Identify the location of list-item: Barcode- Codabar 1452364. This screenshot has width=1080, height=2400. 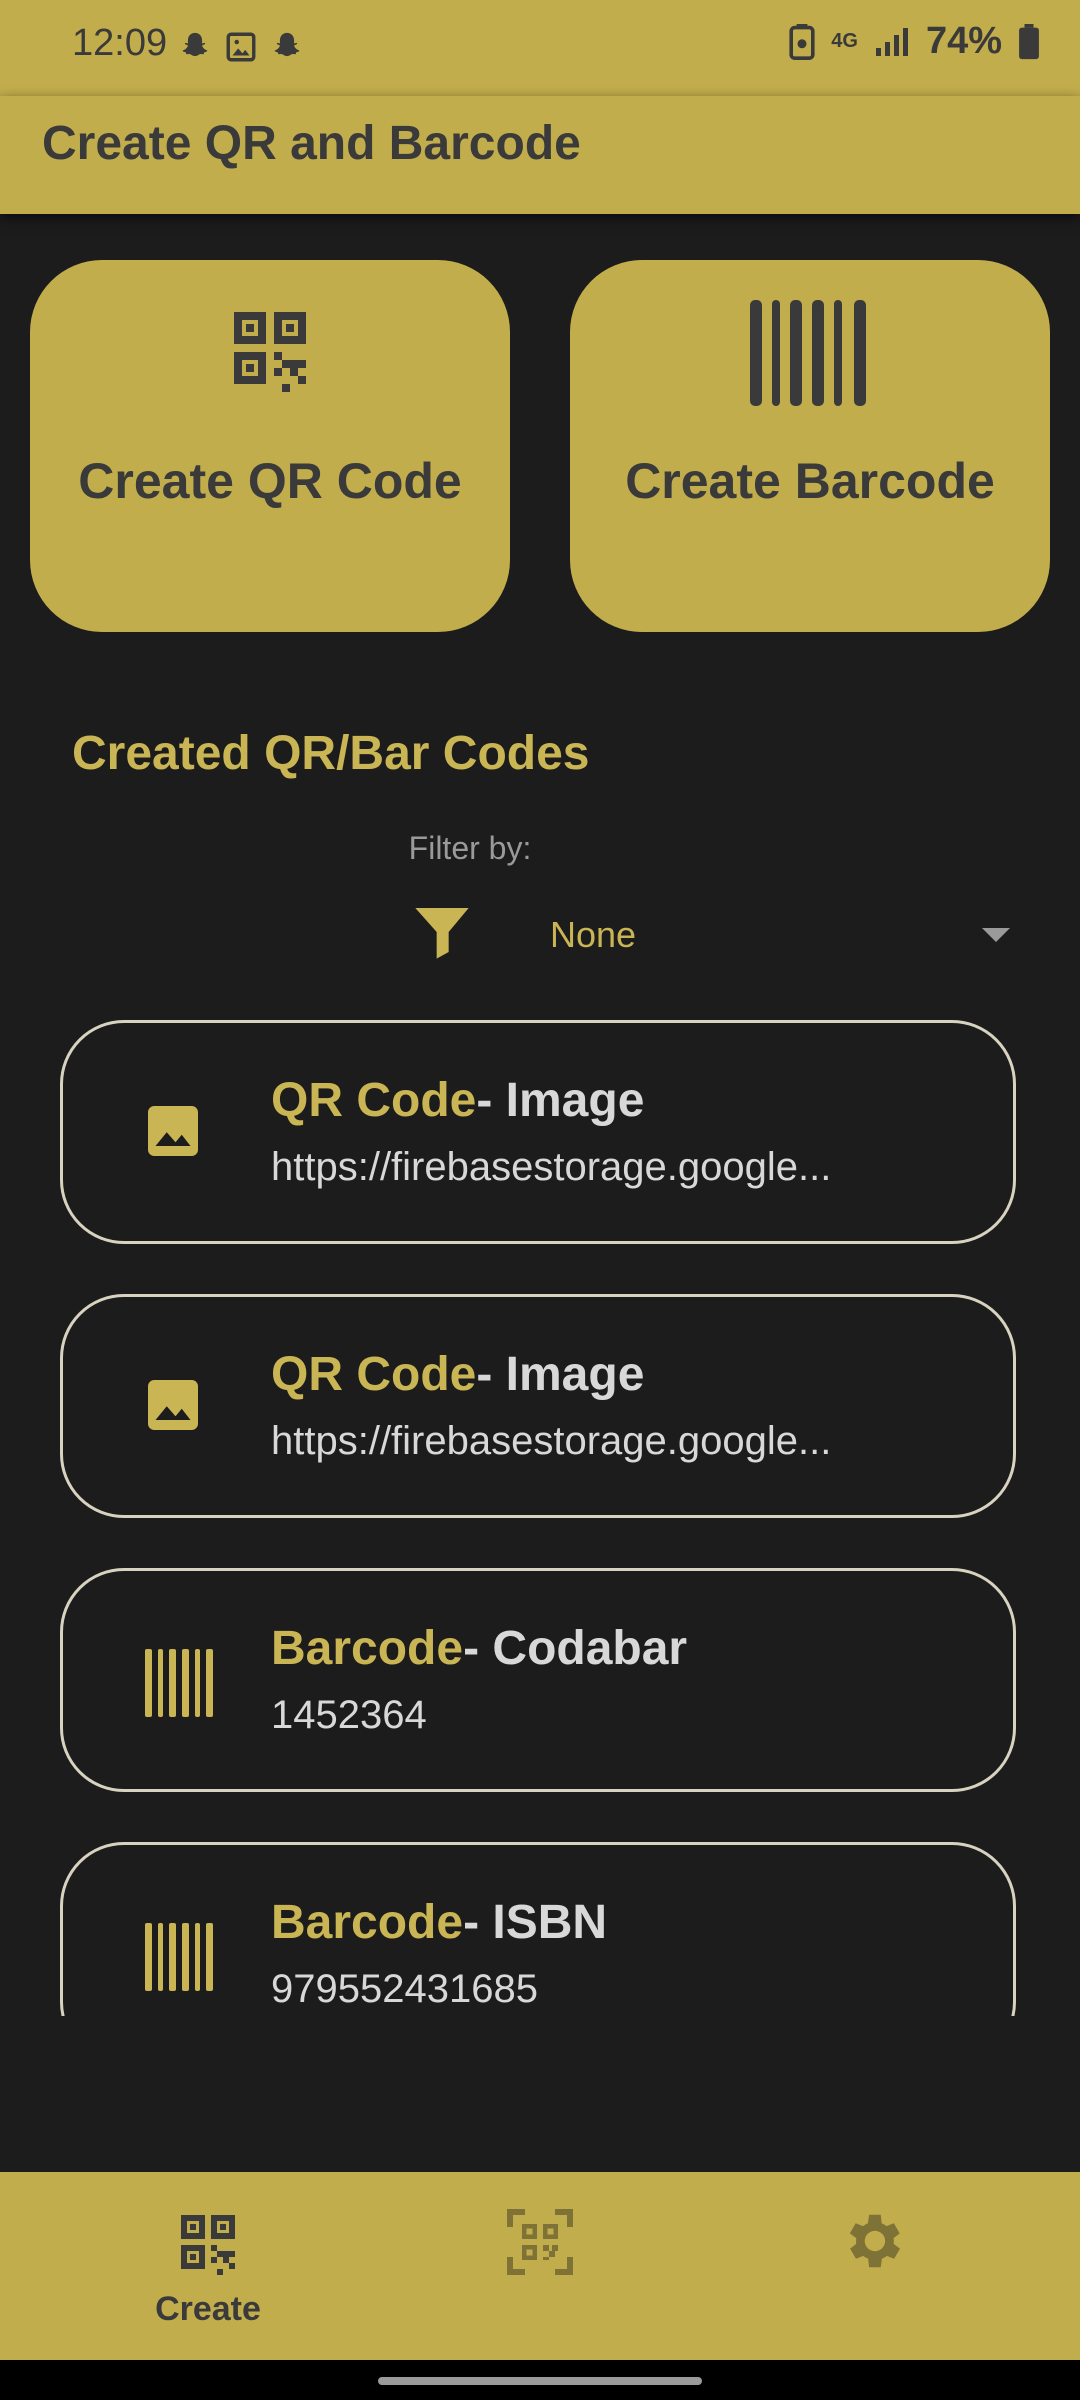
(538, 1680).